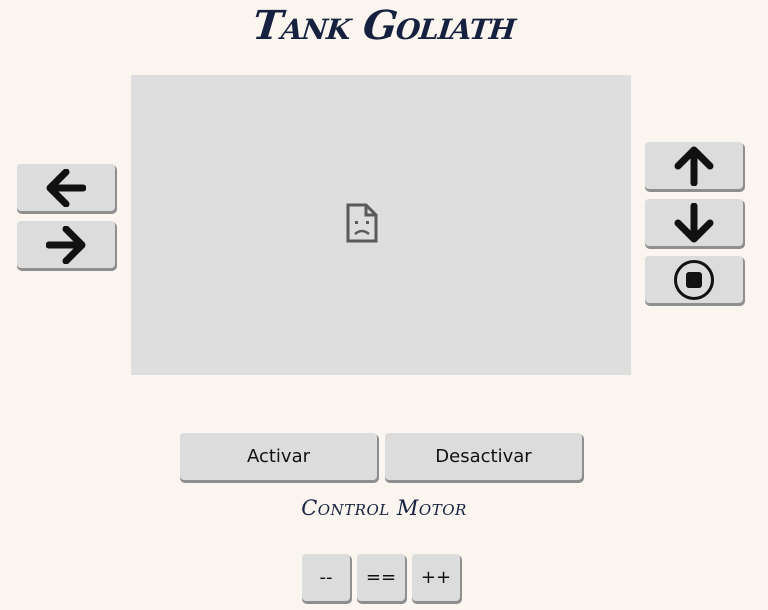 The height and width of the screenshot is (610, 768). I want to click on broken-image-icon, so click(362, 223).